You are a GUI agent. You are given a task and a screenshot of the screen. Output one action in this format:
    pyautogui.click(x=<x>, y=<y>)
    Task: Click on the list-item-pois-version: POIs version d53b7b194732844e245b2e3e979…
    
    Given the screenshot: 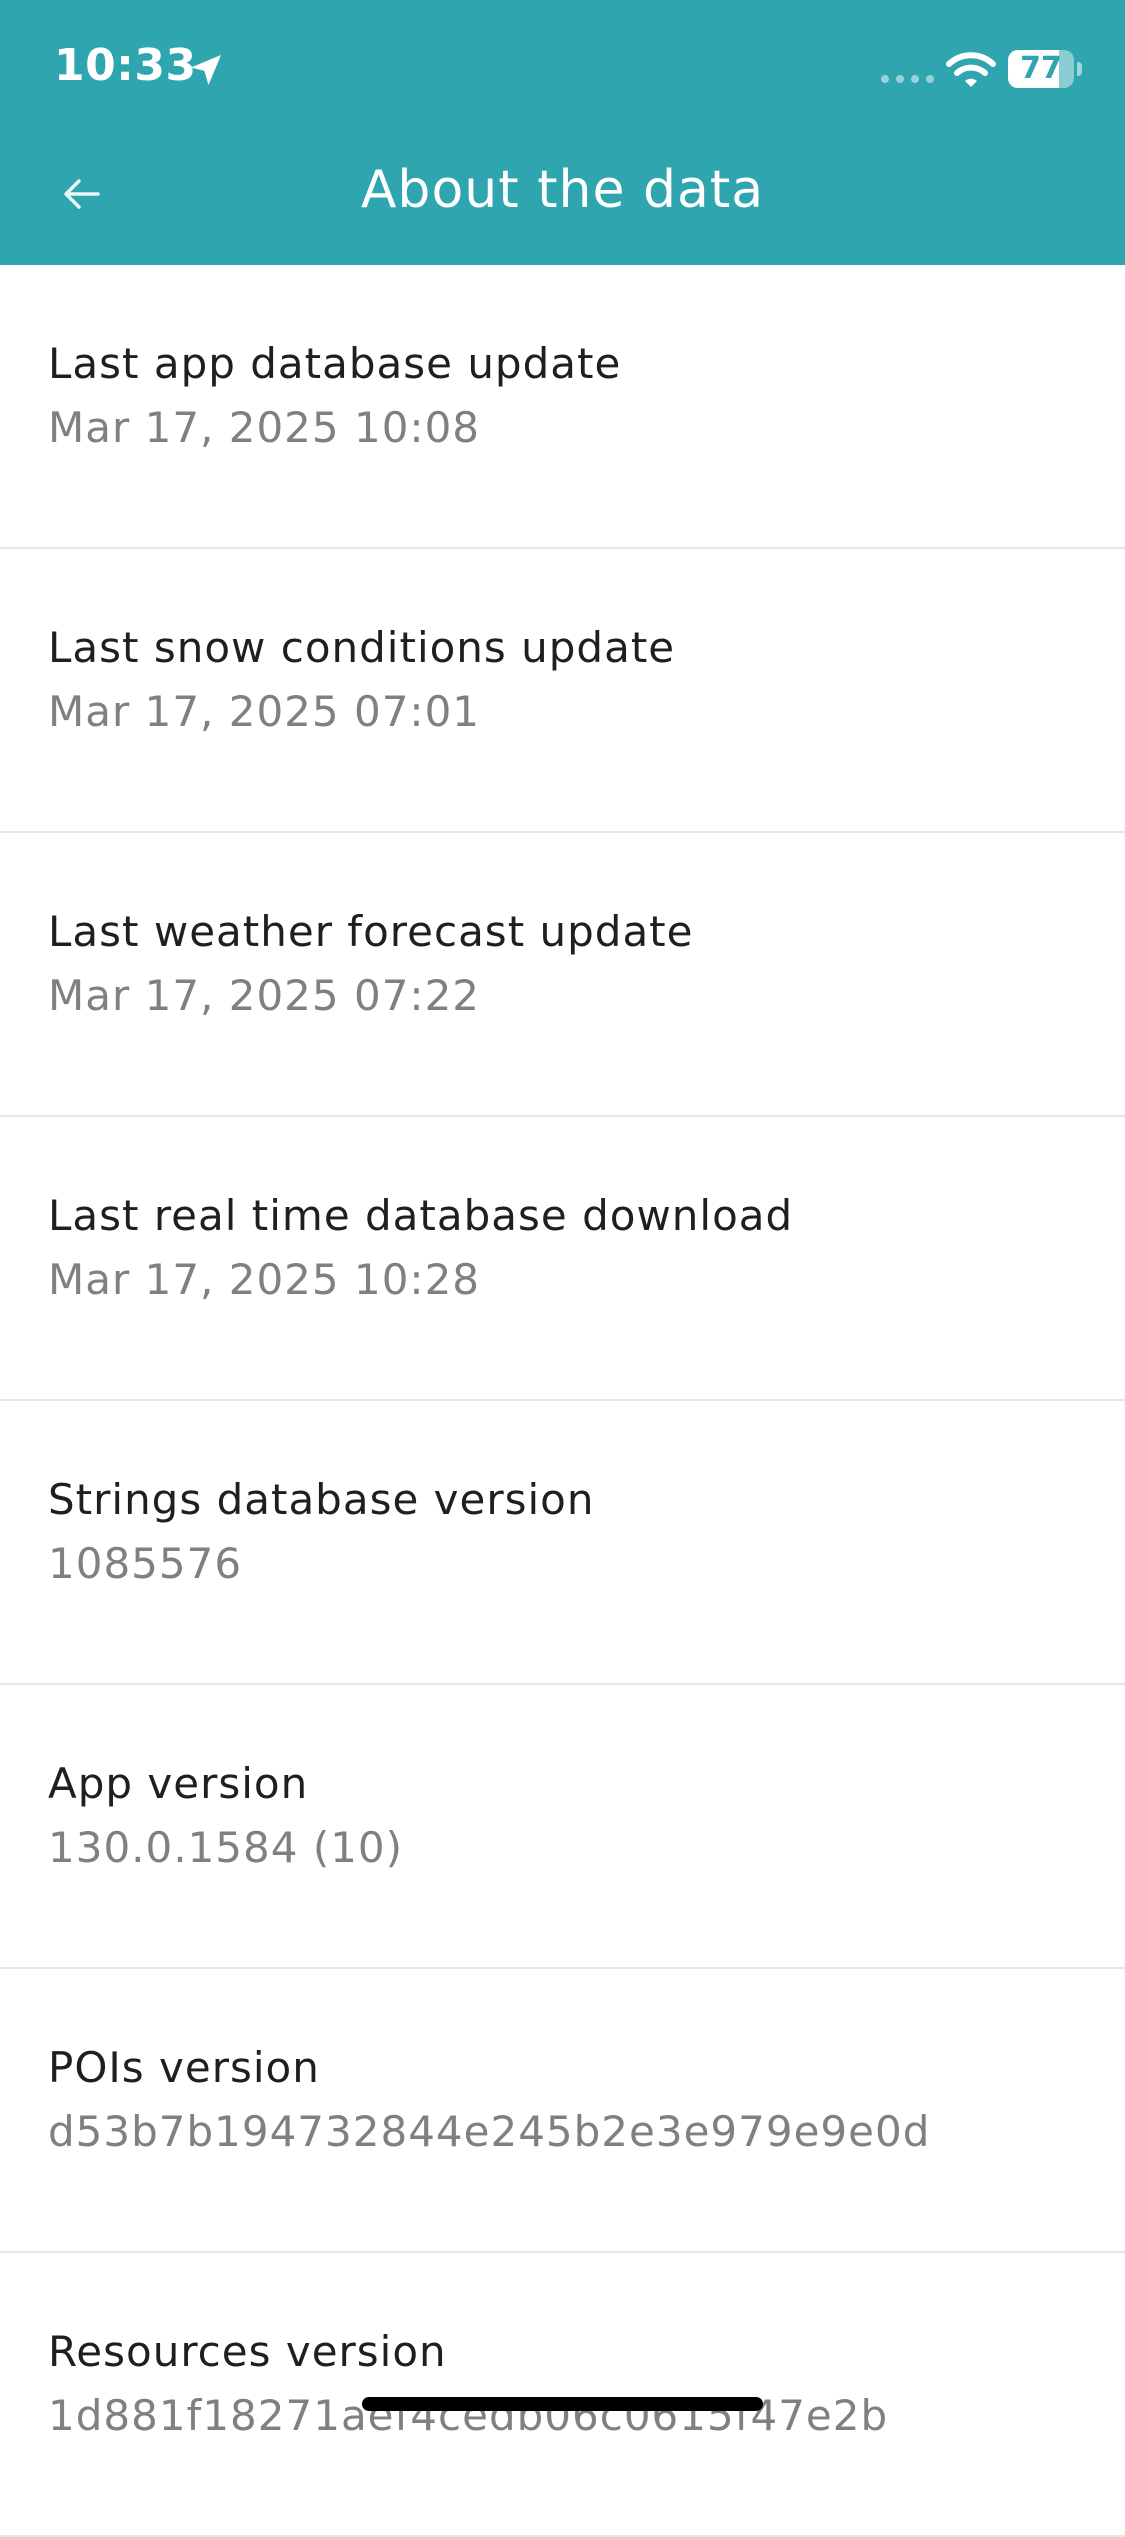 What is the action you would take?
    pyautogui.click(x=562, y=2111)
    